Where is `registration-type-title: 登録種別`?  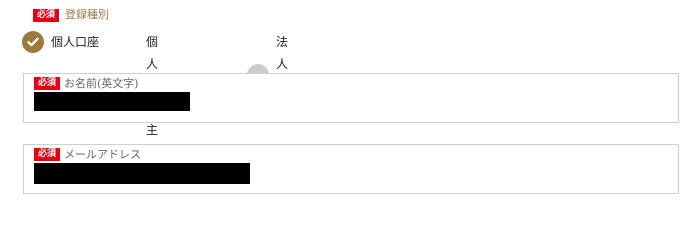
registration-type-title: 登録種別 is located at coordinates (87, 14).